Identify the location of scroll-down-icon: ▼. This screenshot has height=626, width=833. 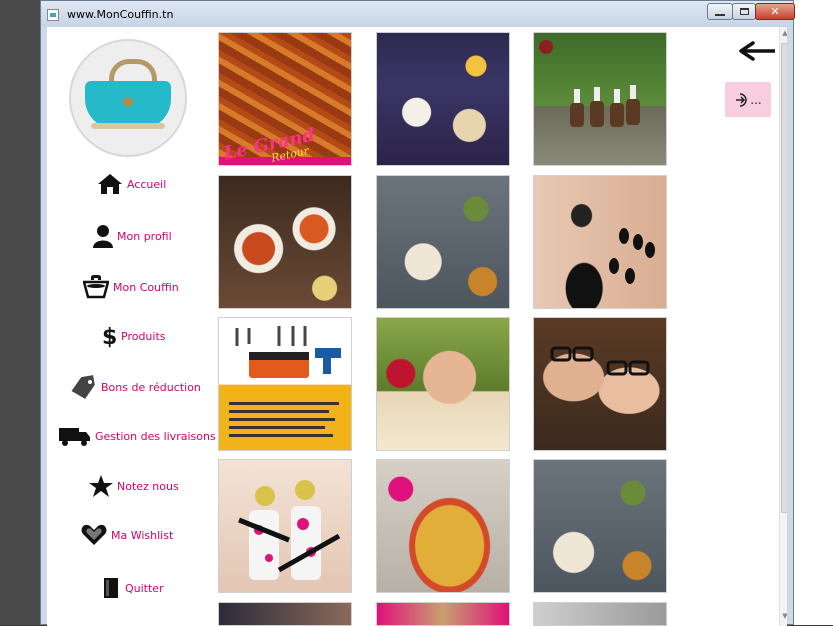
(783, 617).